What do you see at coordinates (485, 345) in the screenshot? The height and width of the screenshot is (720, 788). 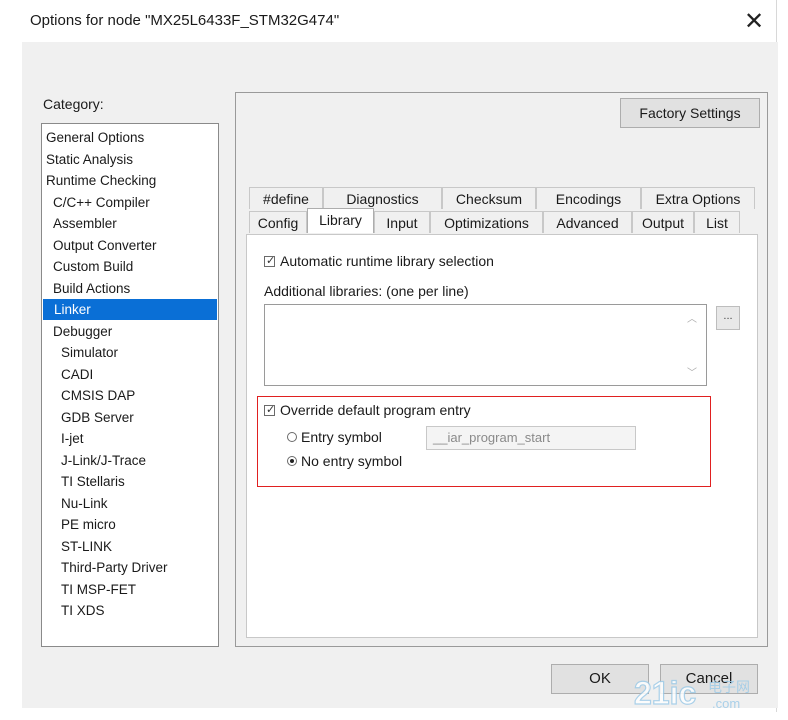 I see `additional-libraries-field` at bounding box center [485, 345].